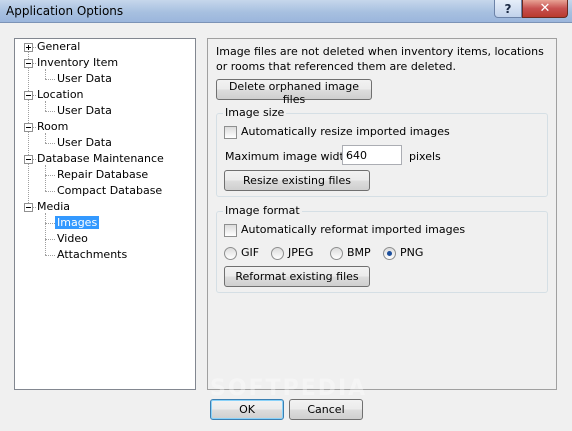  Describe the element at coordinates (290, 156) in the screenshot. I see `max-width-label: Maximum image width:` at that location.